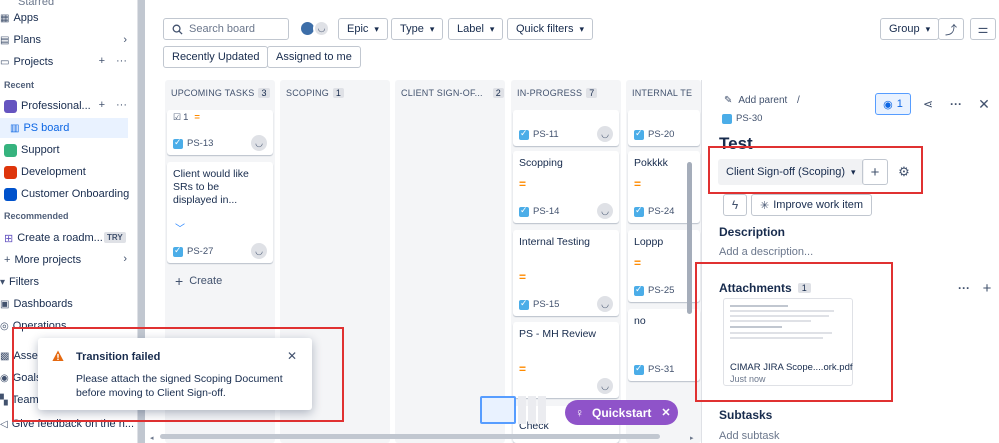 The width and height of the screenshot is (999, 443). I want to click on sidebar-item-goals: ◉ Goals, so click(20, 378).